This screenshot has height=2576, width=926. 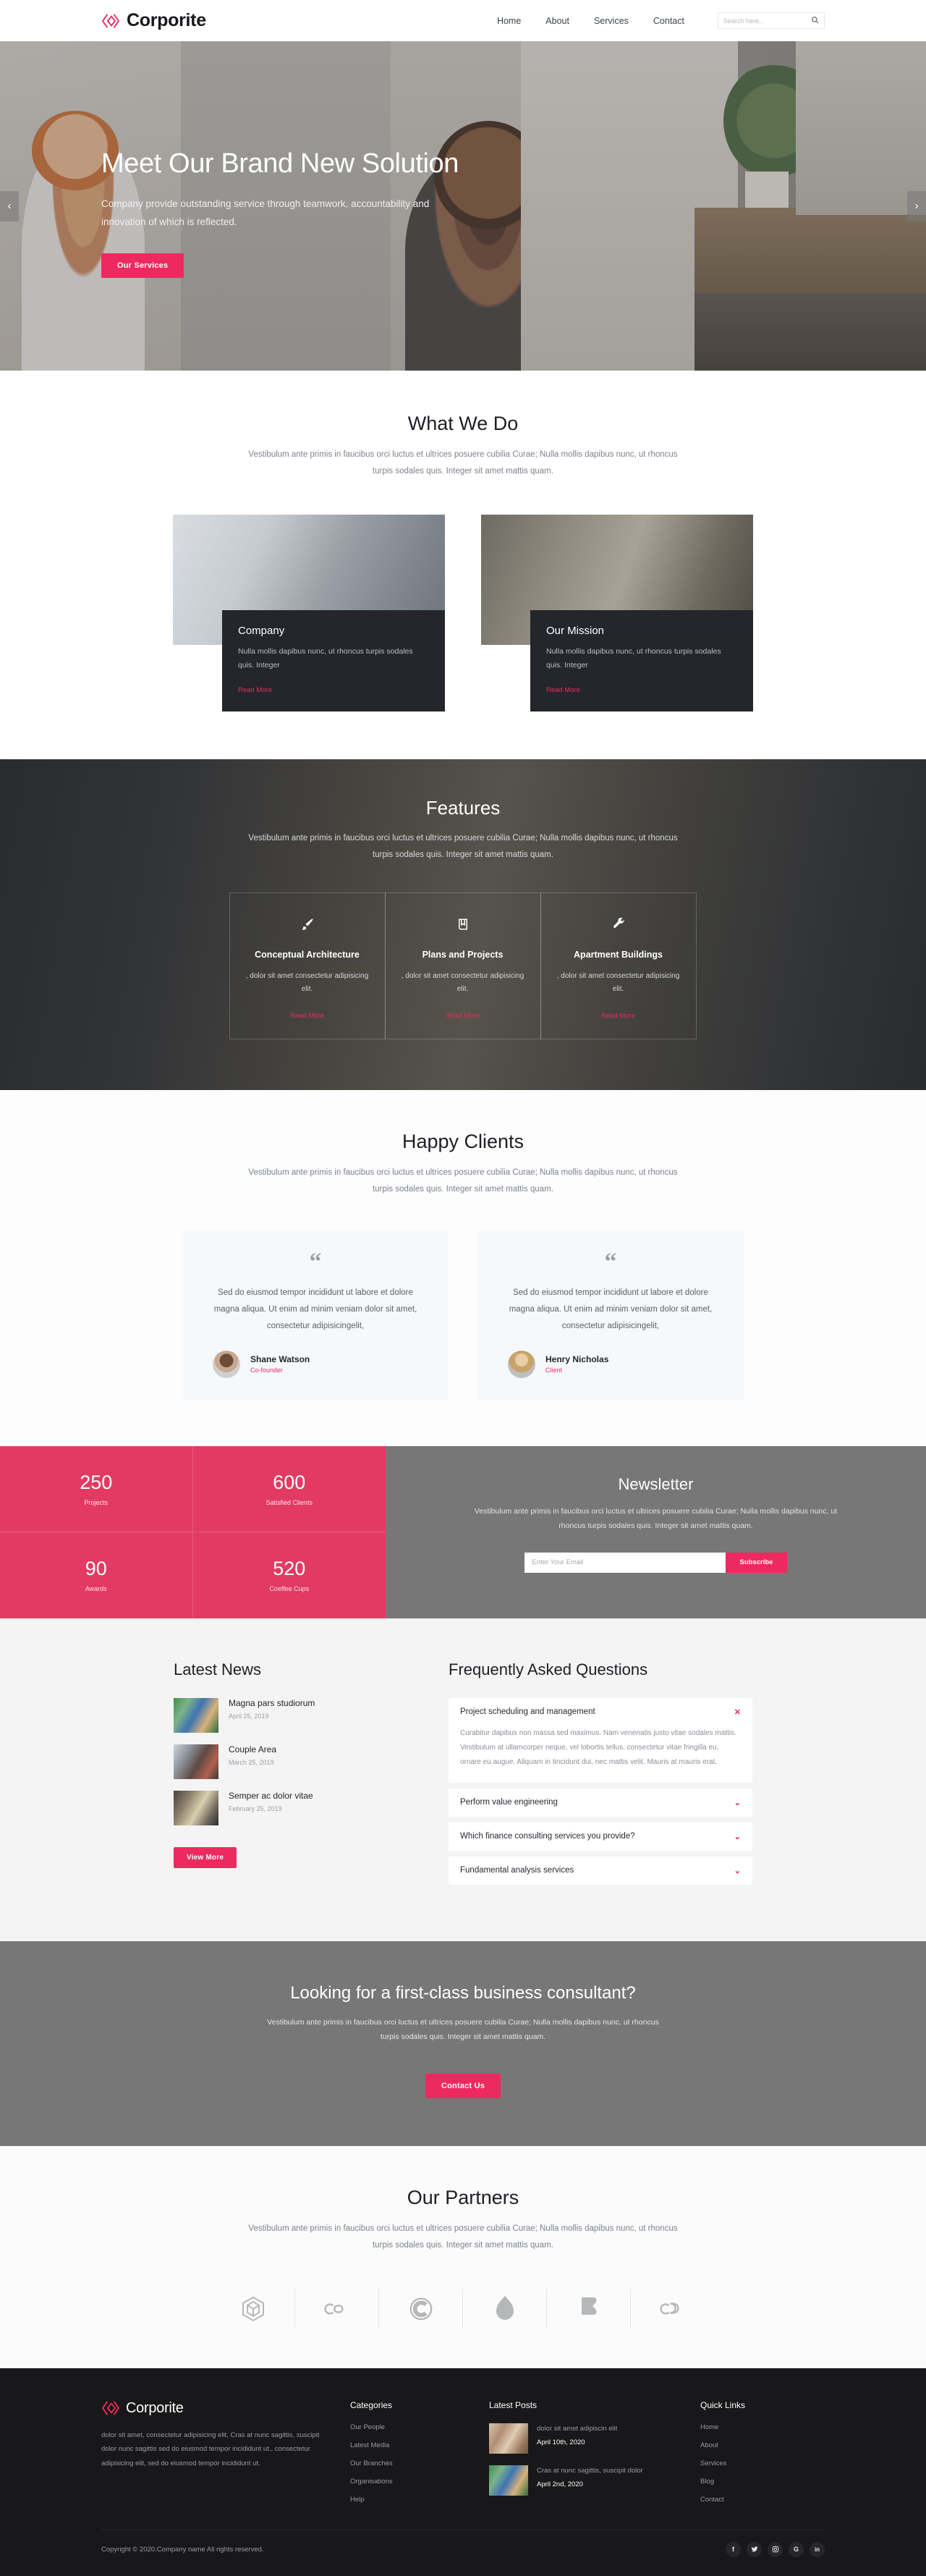 I want to click on footer-link-our-branches: Our Branches, so click(x=407, y=2463).